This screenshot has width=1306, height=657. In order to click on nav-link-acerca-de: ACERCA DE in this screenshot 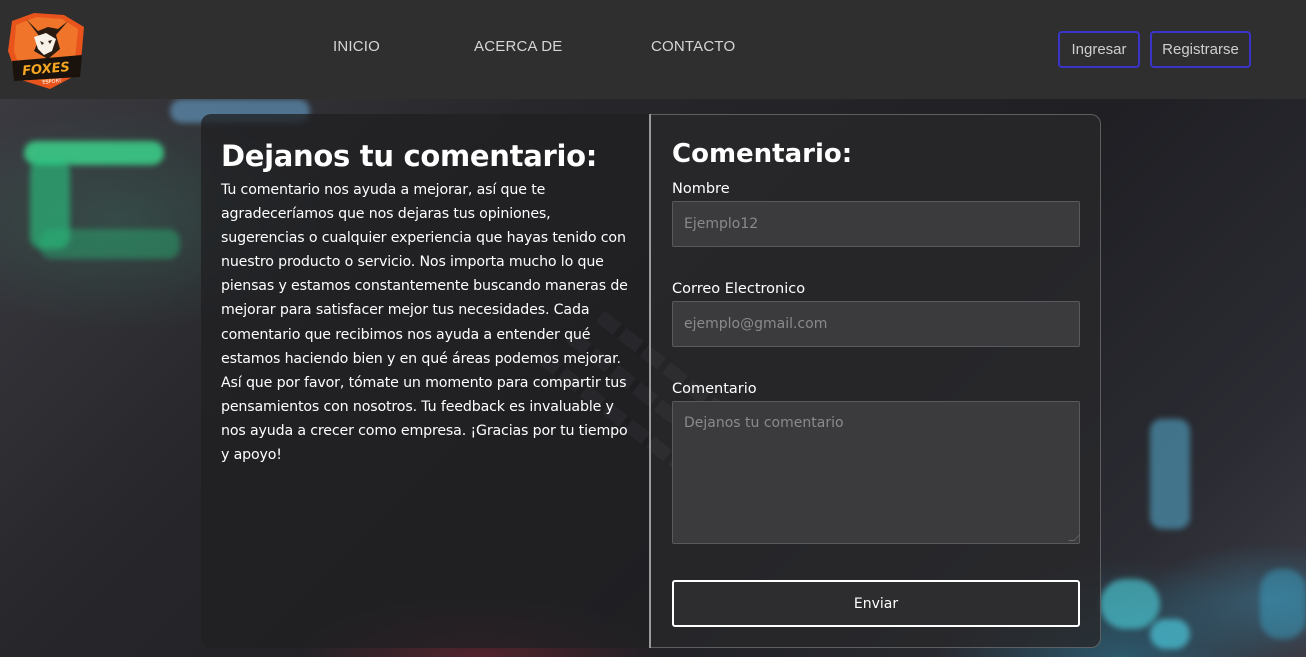, I will do `click(518, 49)`.